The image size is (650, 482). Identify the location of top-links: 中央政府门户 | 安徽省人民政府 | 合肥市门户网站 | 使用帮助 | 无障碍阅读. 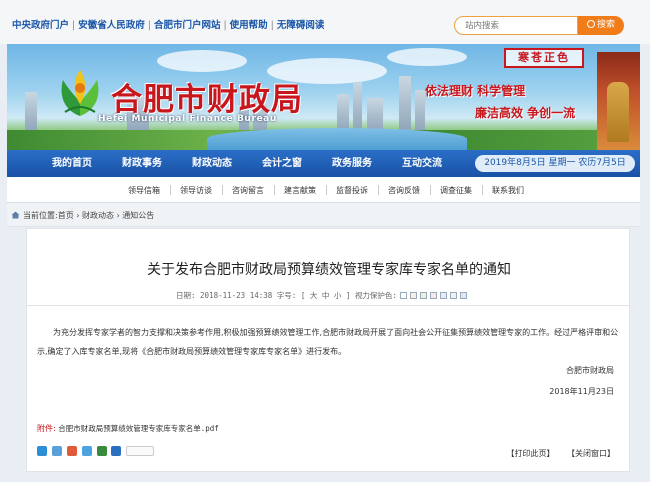
(168, 25).